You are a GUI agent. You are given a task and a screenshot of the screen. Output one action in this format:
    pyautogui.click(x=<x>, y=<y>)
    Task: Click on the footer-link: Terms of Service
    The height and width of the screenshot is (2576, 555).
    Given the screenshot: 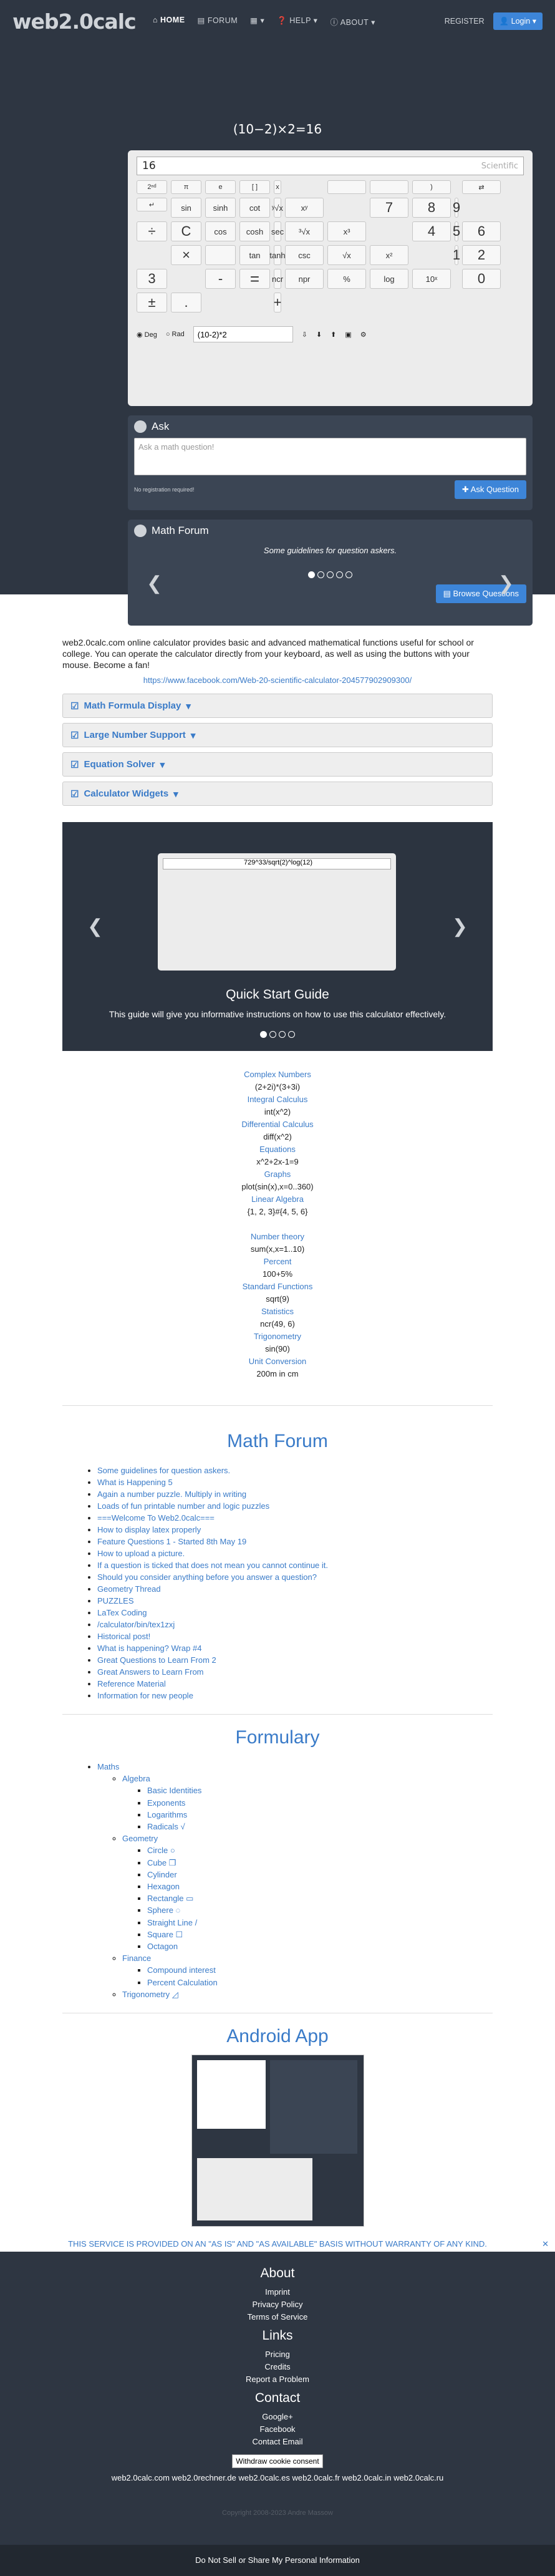 What is the action you would take?
    pyautogui.click(x=277, y=2317)
    